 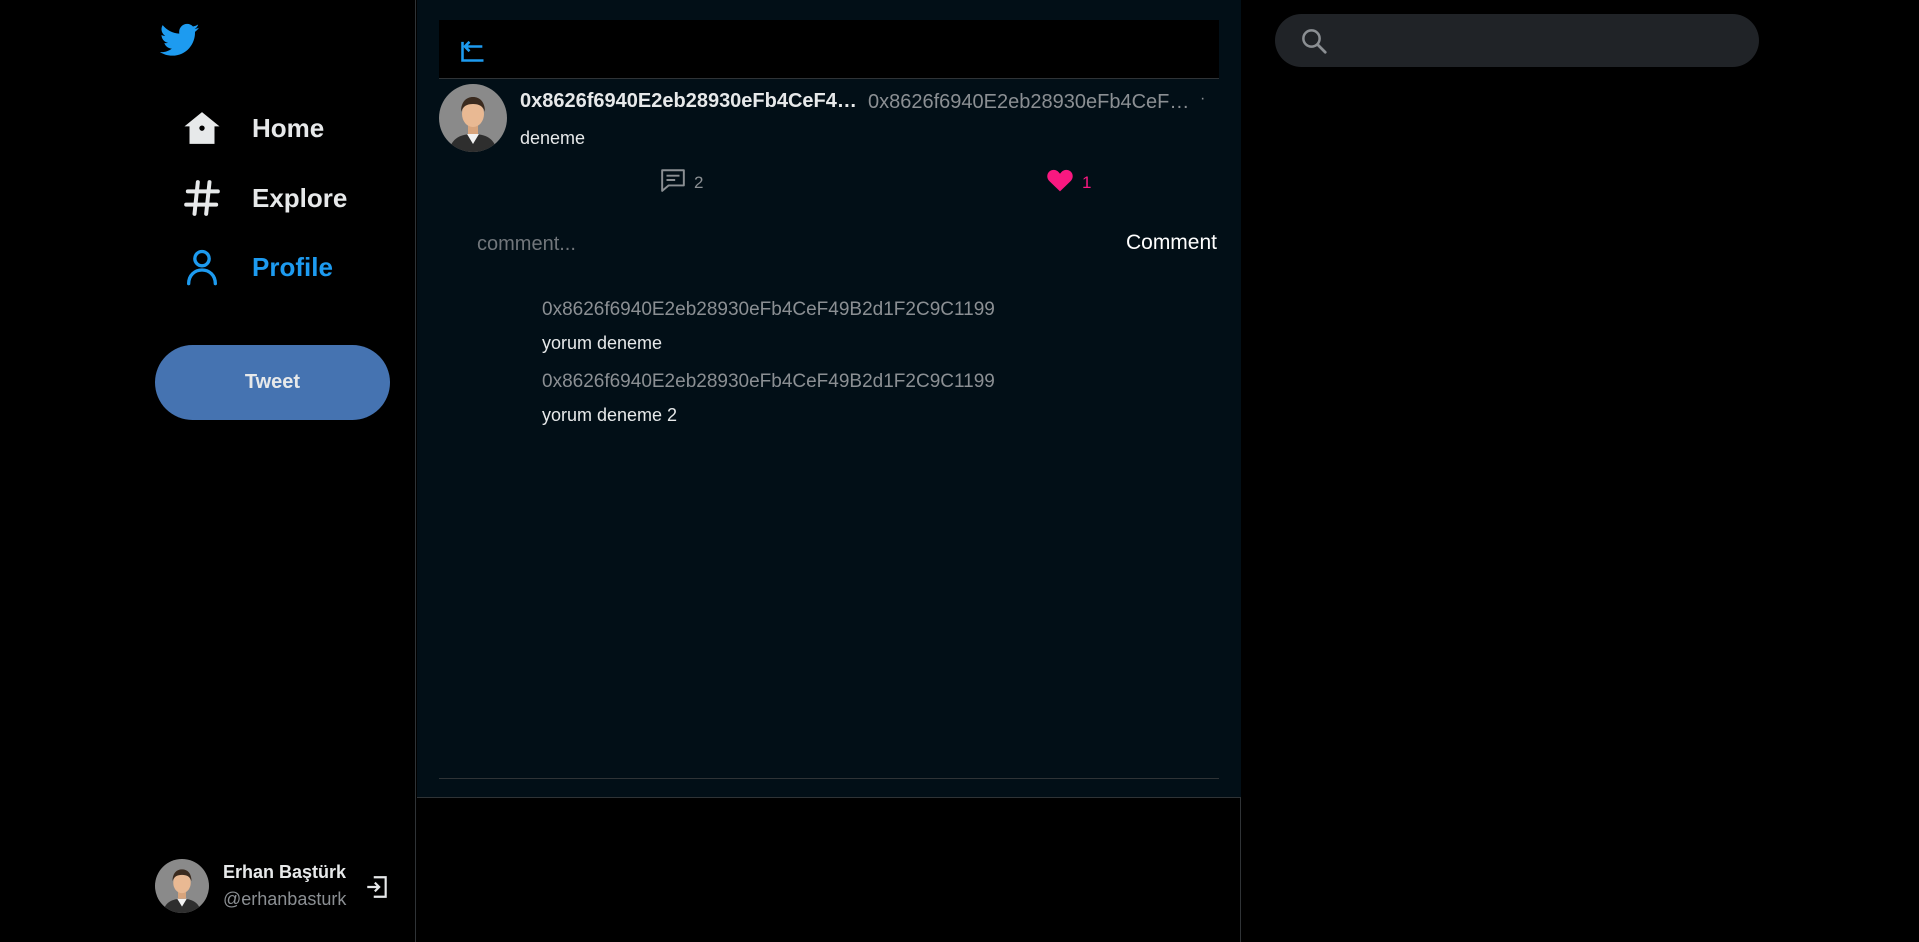 I want to click on reply-button: 2, so click(x=681, y=182).